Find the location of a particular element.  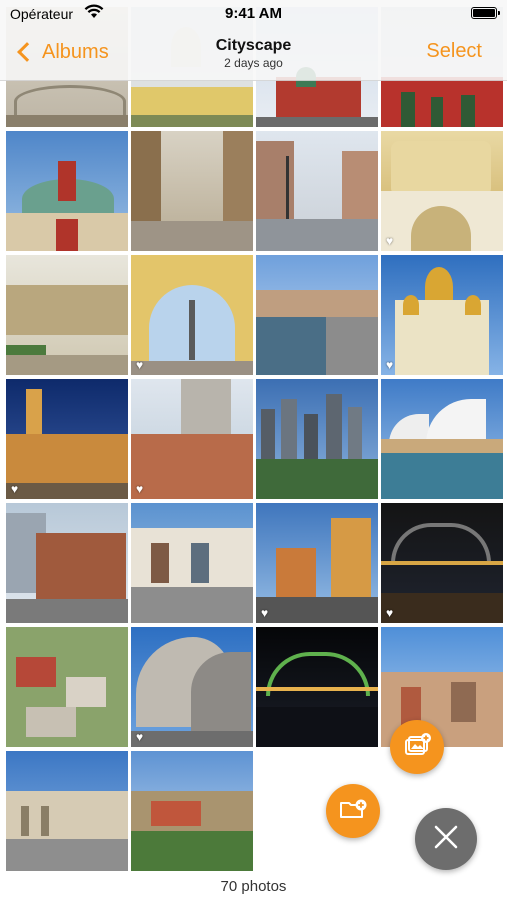

battery-icon is located at coordinates (485, 13).